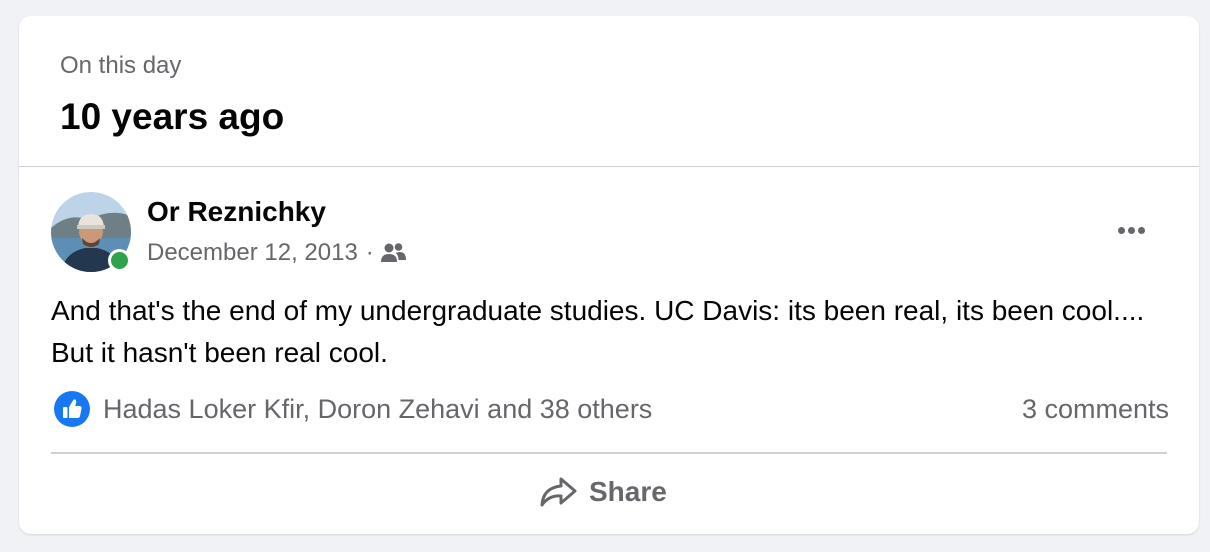 This screenshot has width=1210, height=552. What do you see at coordinates (91, 232) in the screenshot?
I see `avatar` at bounding box center [91, 232].